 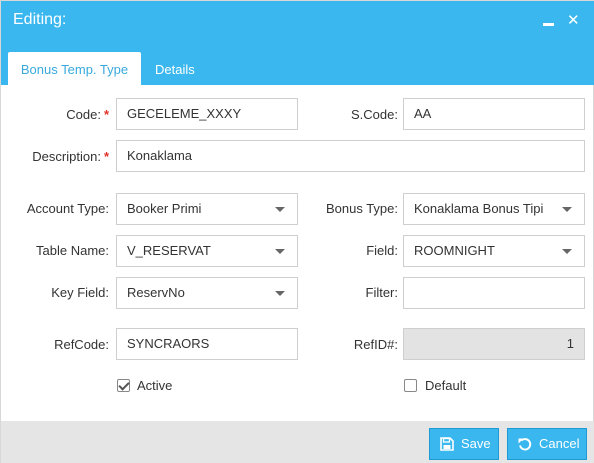 I want to click on active-checkbox, so click(x=123, y=385).